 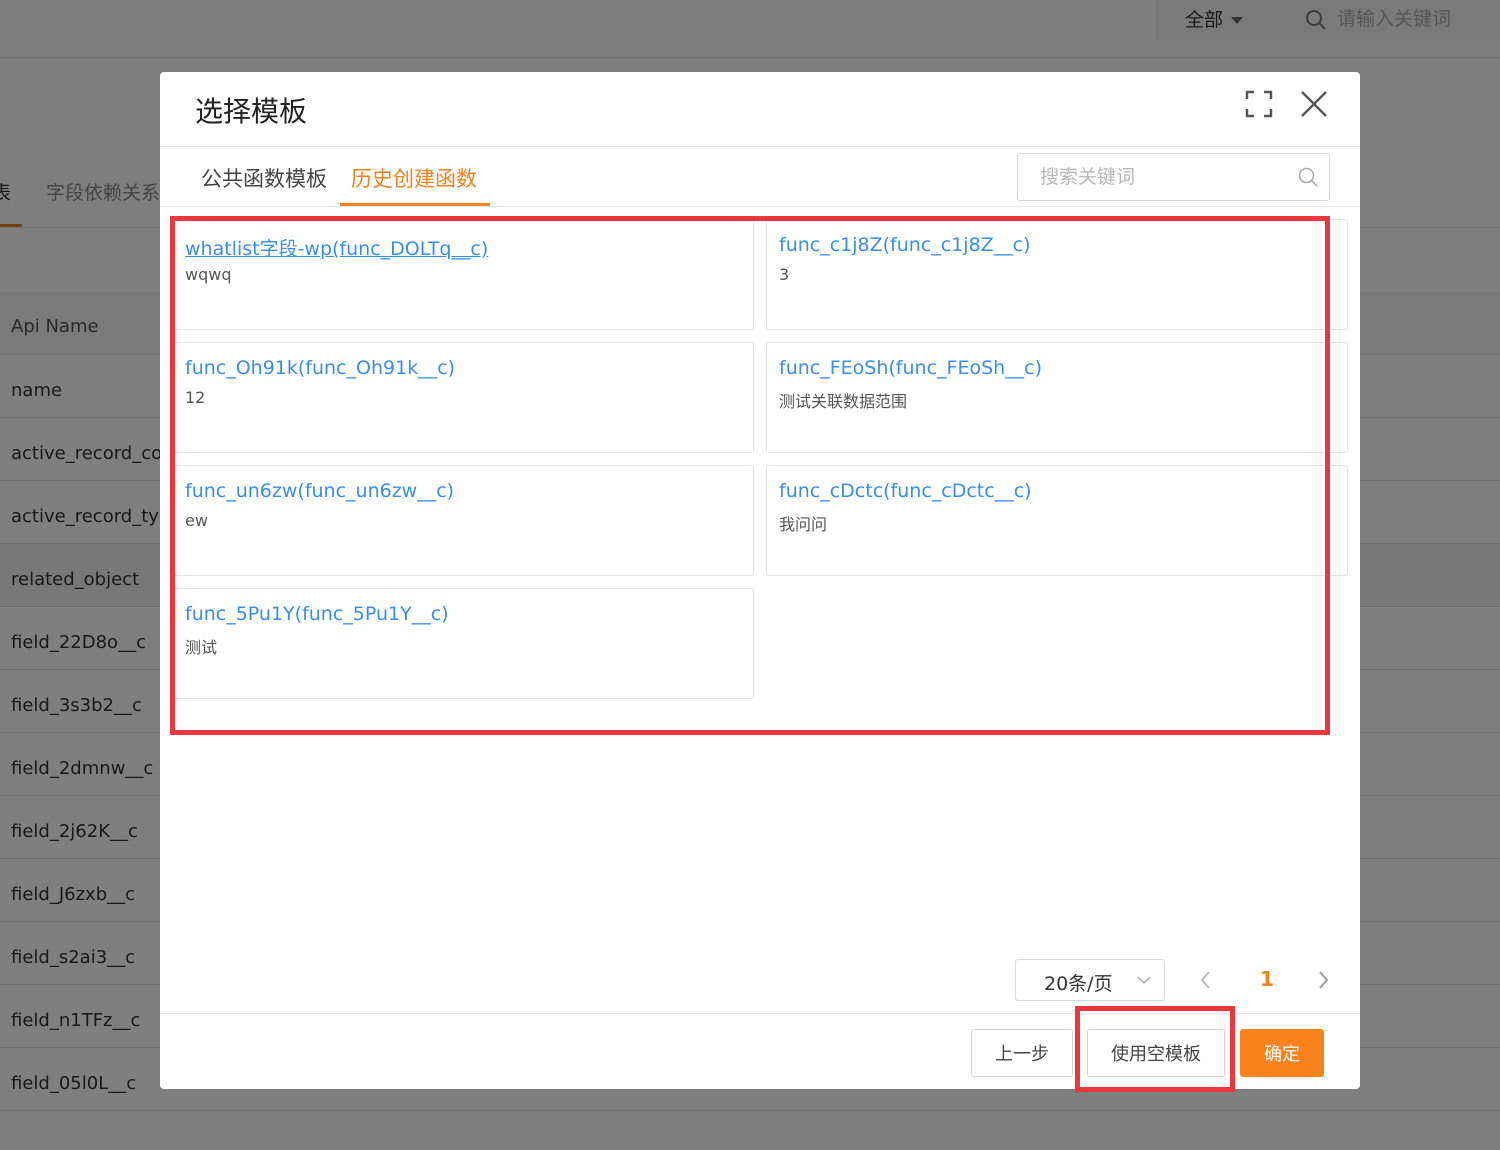 I want to click on tab-public-templates: 公共函数模板, so click(x=264, y=178).